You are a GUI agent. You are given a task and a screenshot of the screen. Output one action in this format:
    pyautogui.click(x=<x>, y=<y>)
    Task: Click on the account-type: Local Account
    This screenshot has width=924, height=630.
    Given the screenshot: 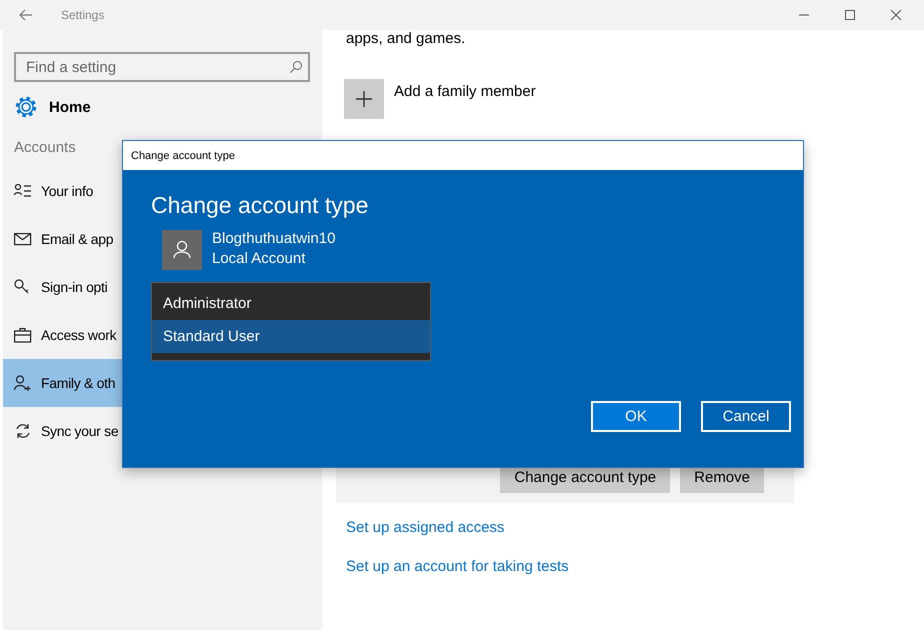 What is the action you would take?
    pyautogui.click(x=259, y=258)
    